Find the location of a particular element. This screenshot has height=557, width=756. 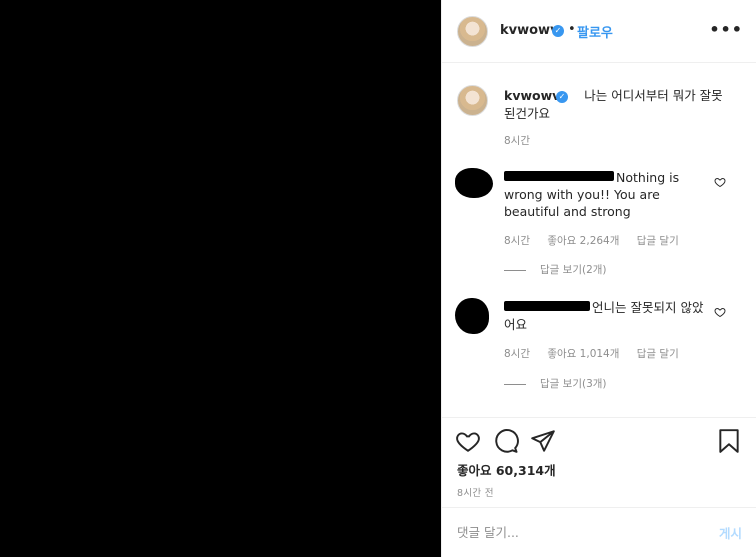

comment-meta: 8시간 좋아요 1,014개 답글 달기 is located at coordinates (598, 353).